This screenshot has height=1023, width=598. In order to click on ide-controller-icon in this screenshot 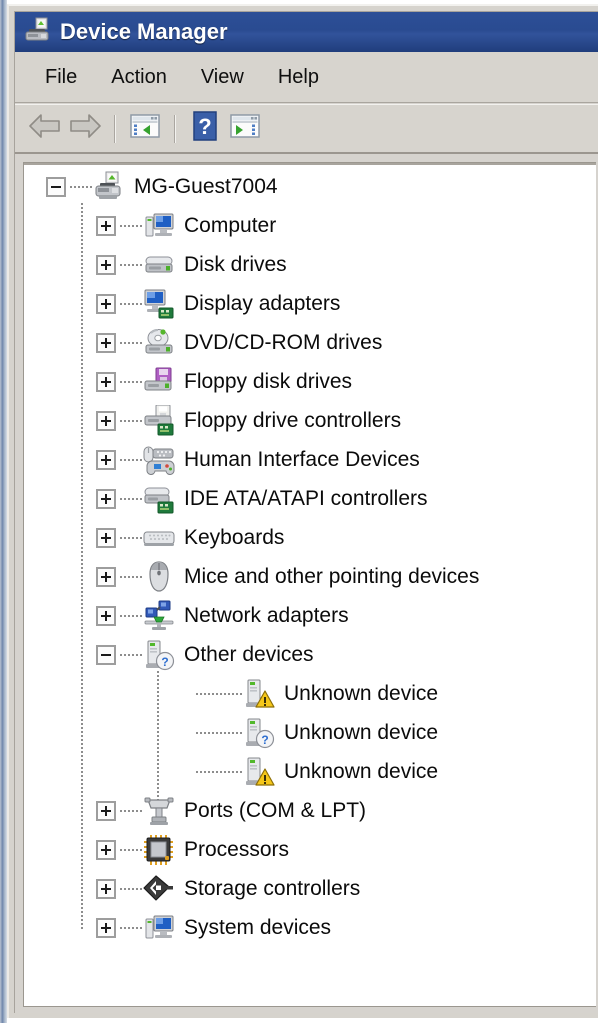, I will do `click(159, 499)`.